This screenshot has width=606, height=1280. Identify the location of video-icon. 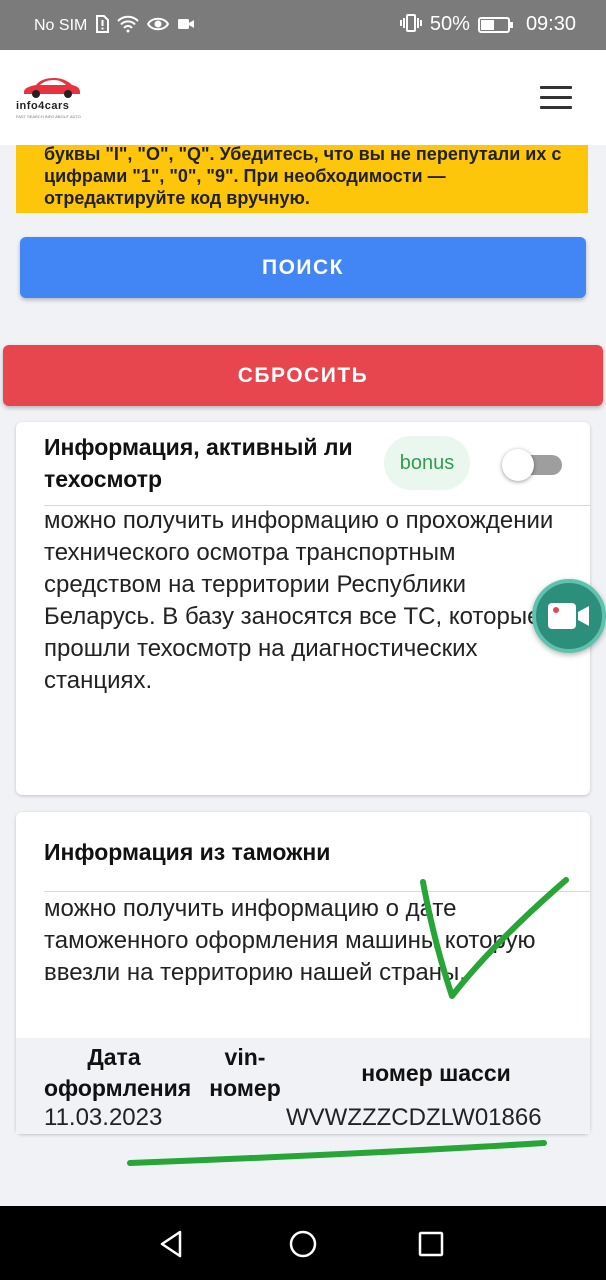
(186, 25).